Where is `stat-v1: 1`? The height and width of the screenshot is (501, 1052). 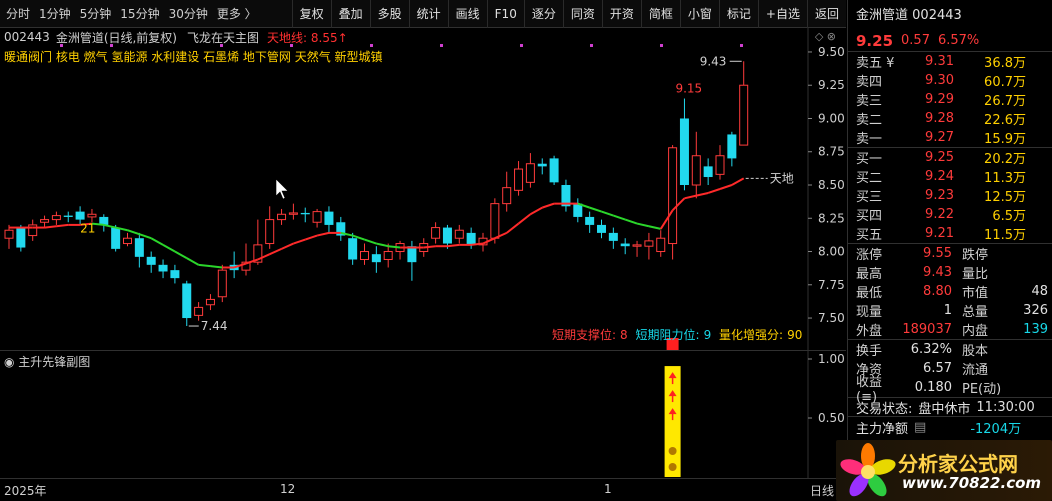 stat-v1: 1 is located at coordinates (947, 310).